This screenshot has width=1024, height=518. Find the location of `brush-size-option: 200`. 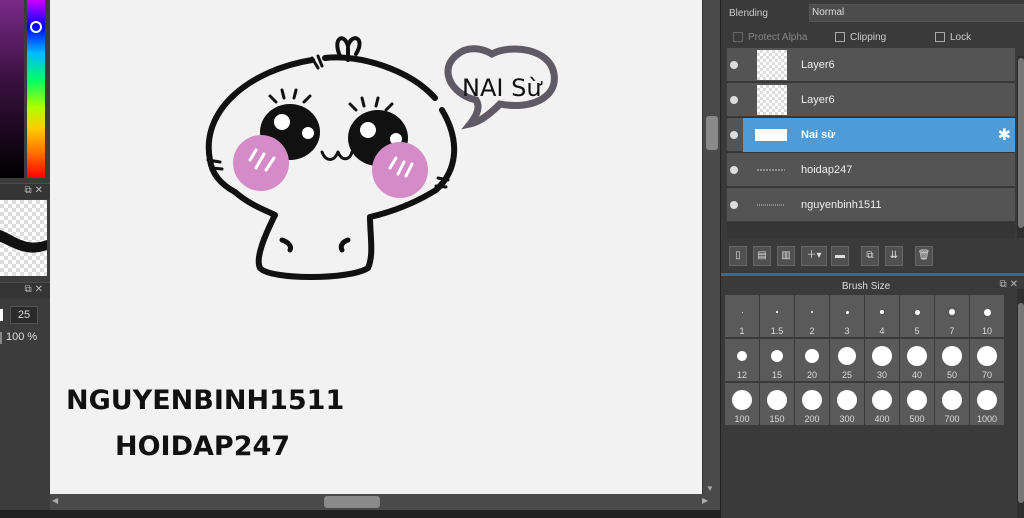

brush-size-option: 200 is located at coordinates (812, 404).